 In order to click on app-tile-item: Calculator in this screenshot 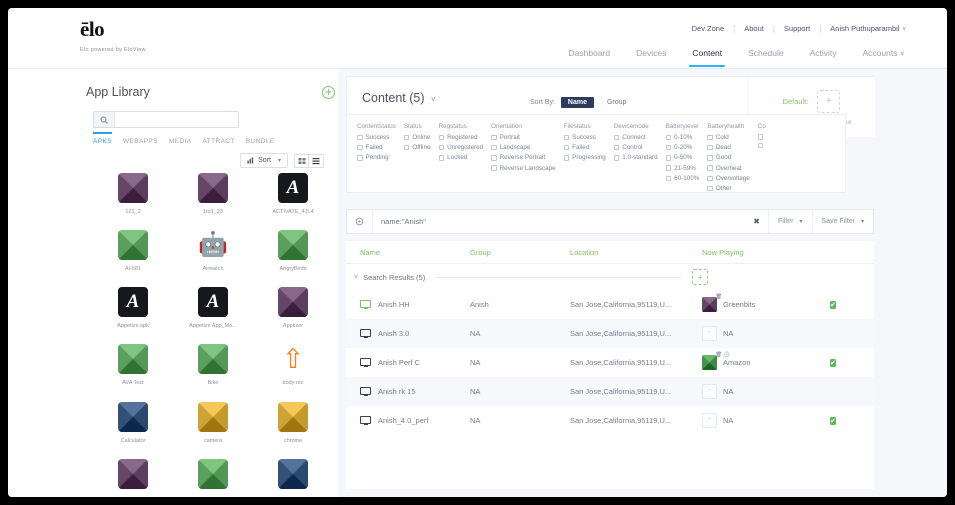, I will do `click(133, 424)`.